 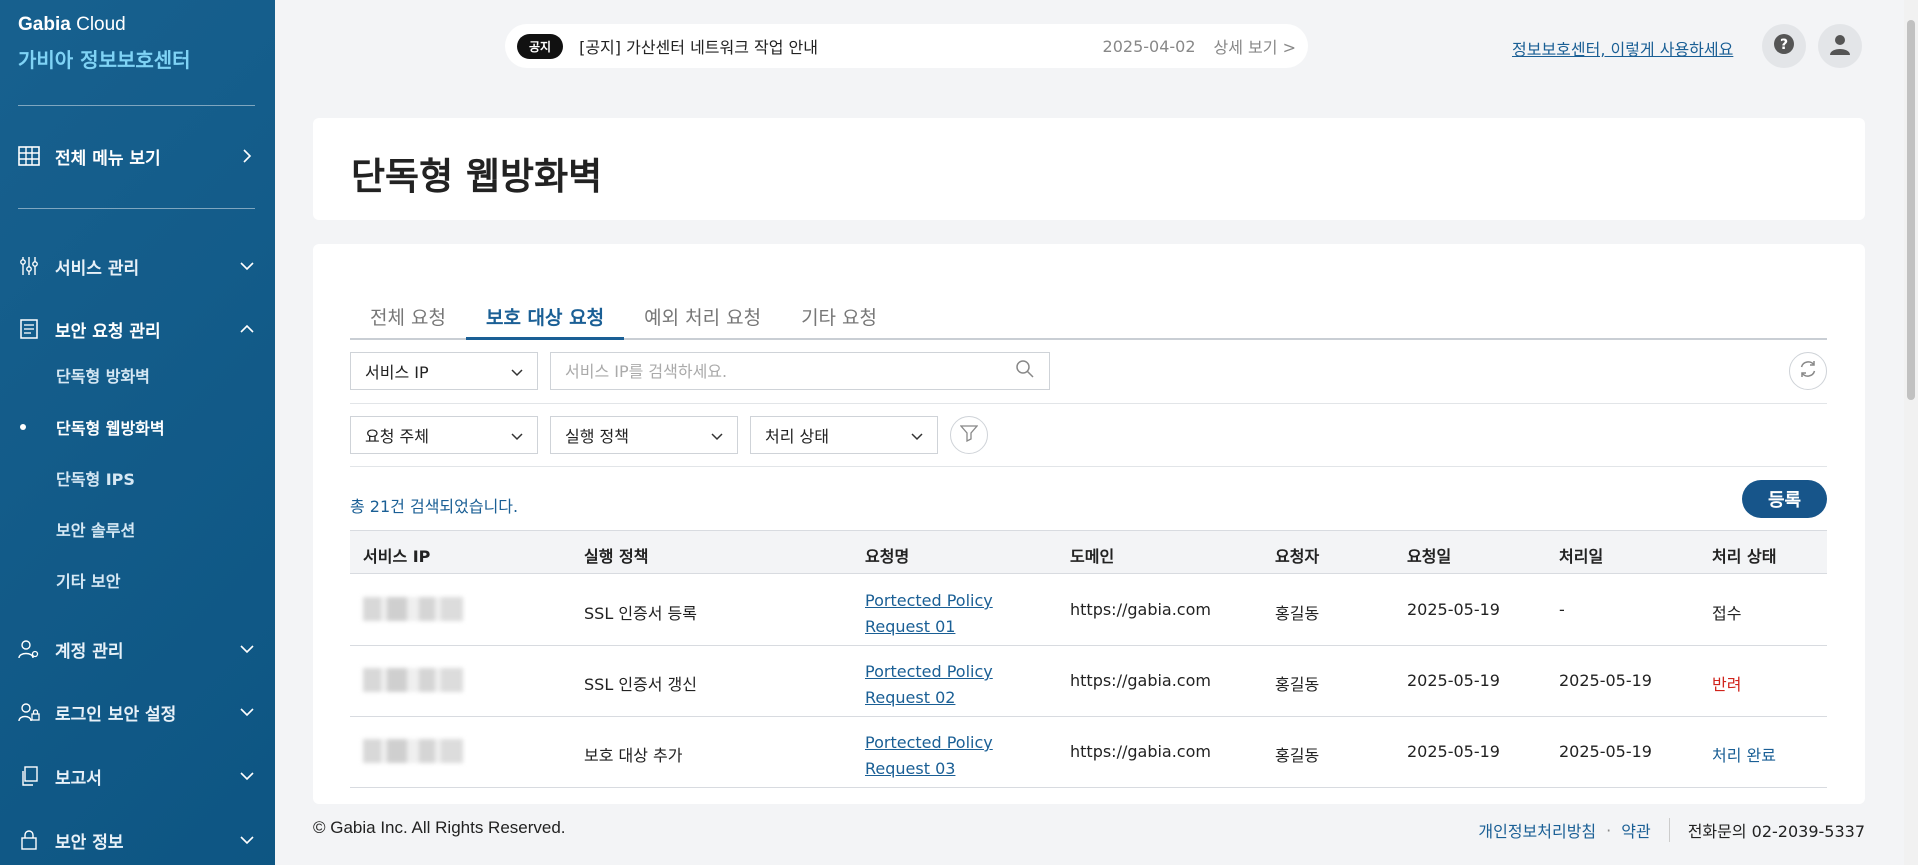 I want to click on sidebar-item-account: 계정 관리, so click(x=138, y=649).